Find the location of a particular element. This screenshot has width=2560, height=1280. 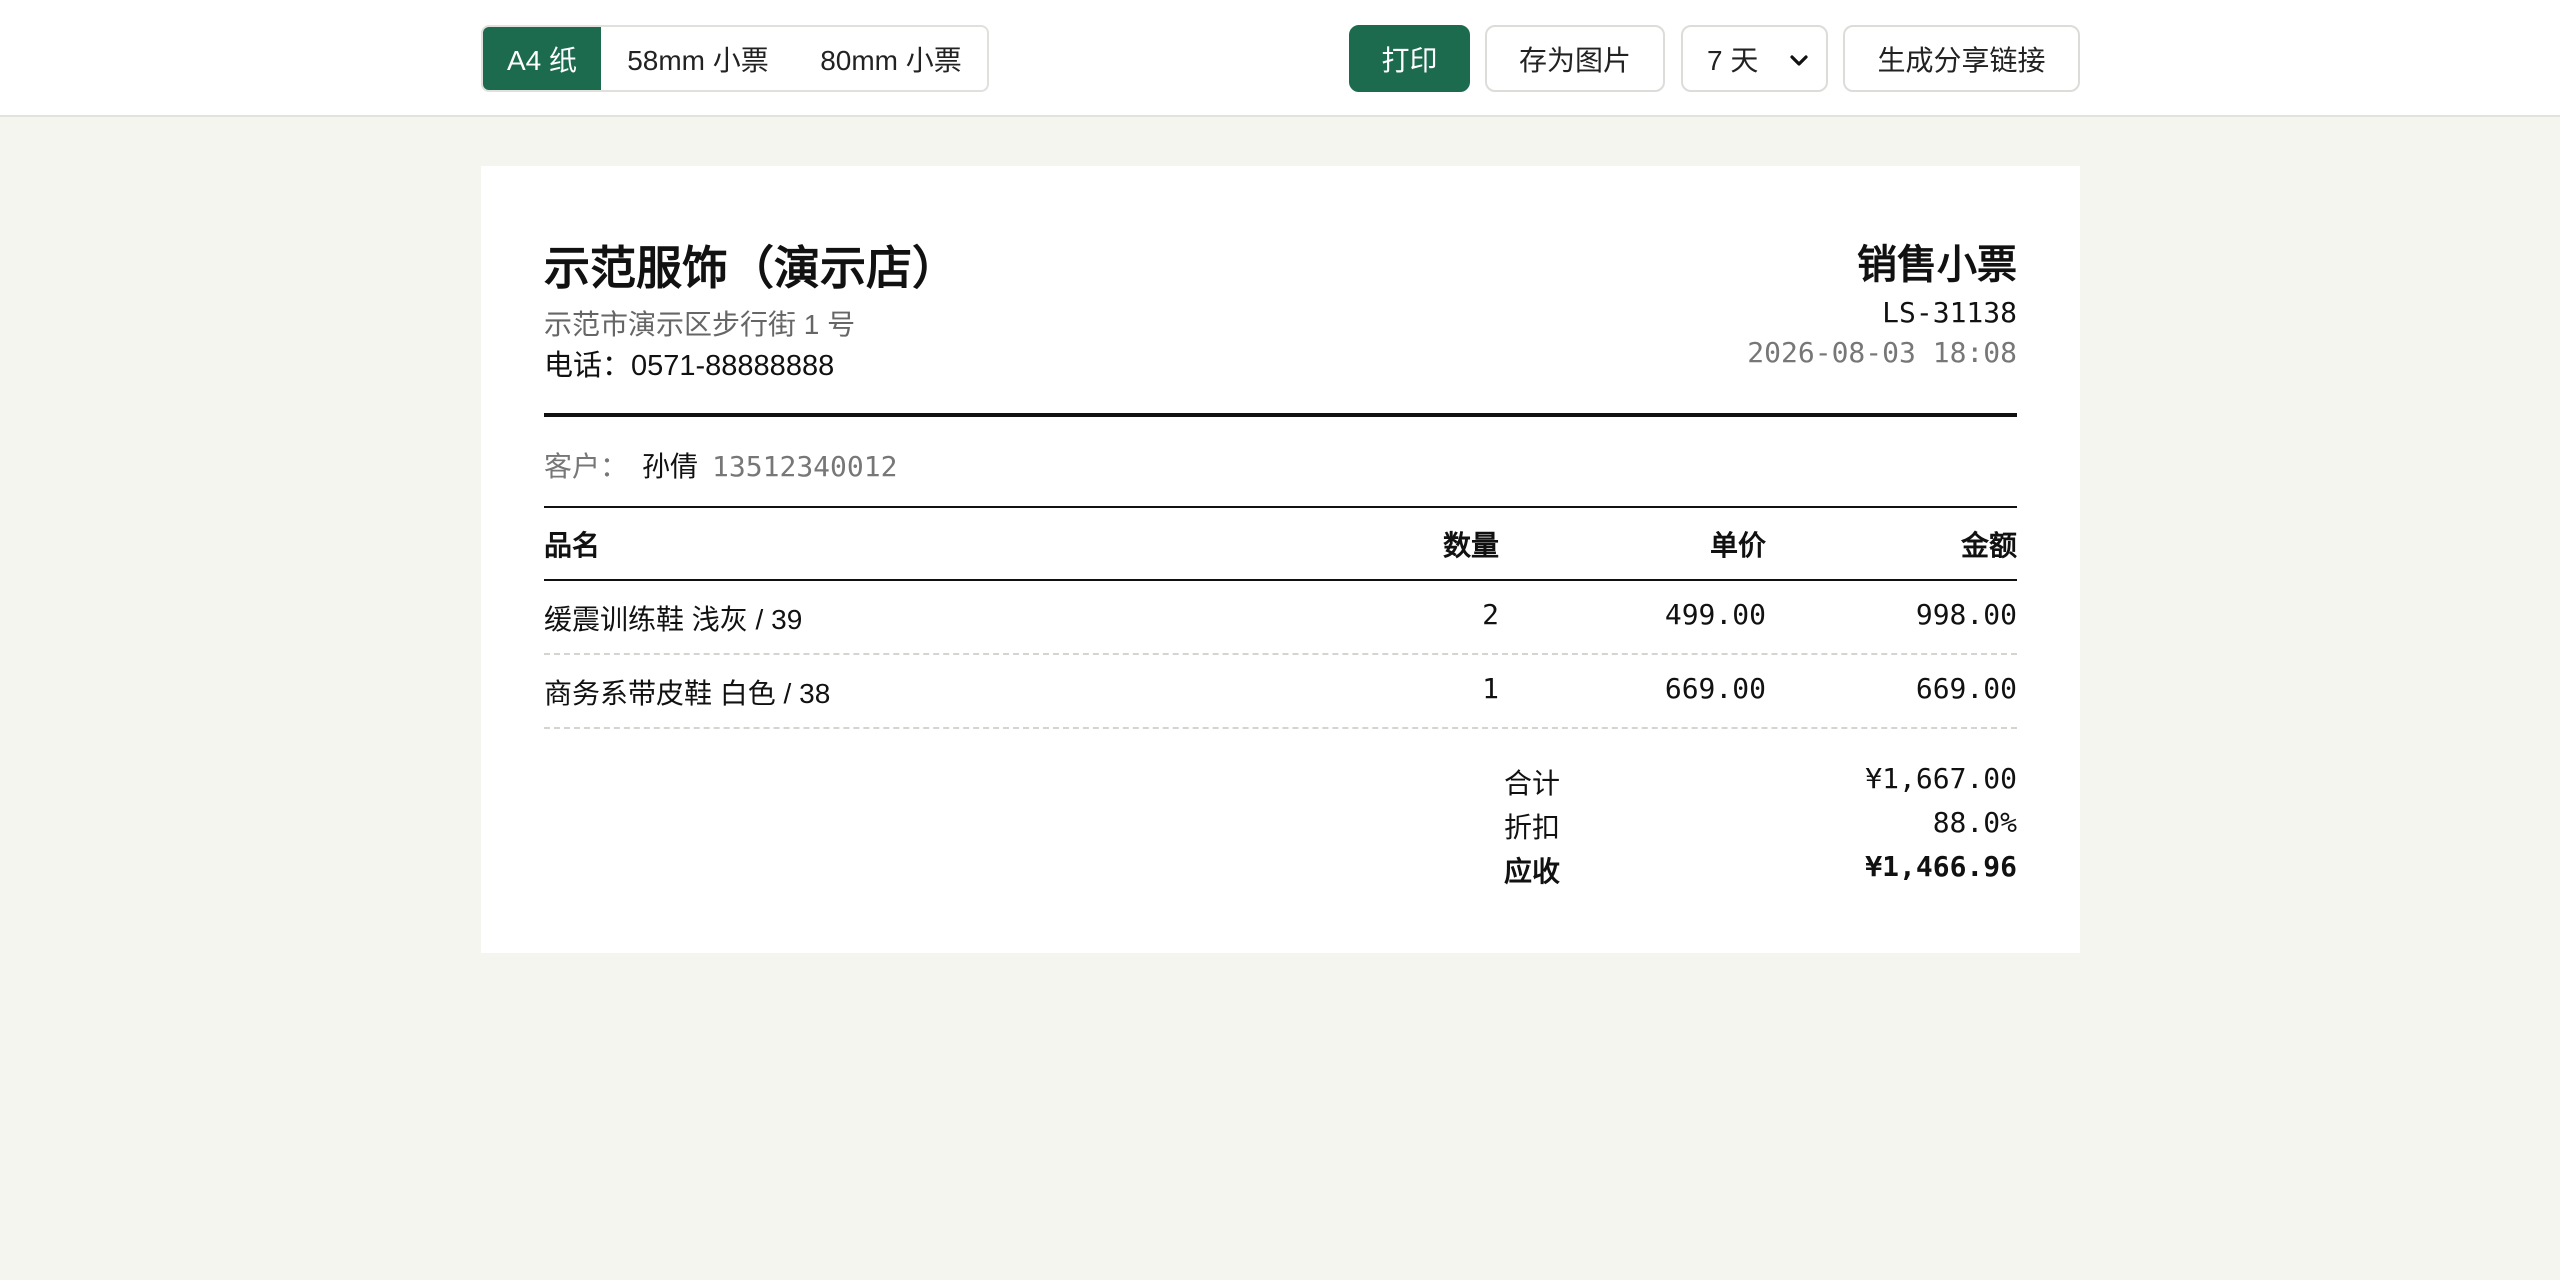

store-address: 示范市演示区步行街 1 号 is located at coordinates (700, 324).